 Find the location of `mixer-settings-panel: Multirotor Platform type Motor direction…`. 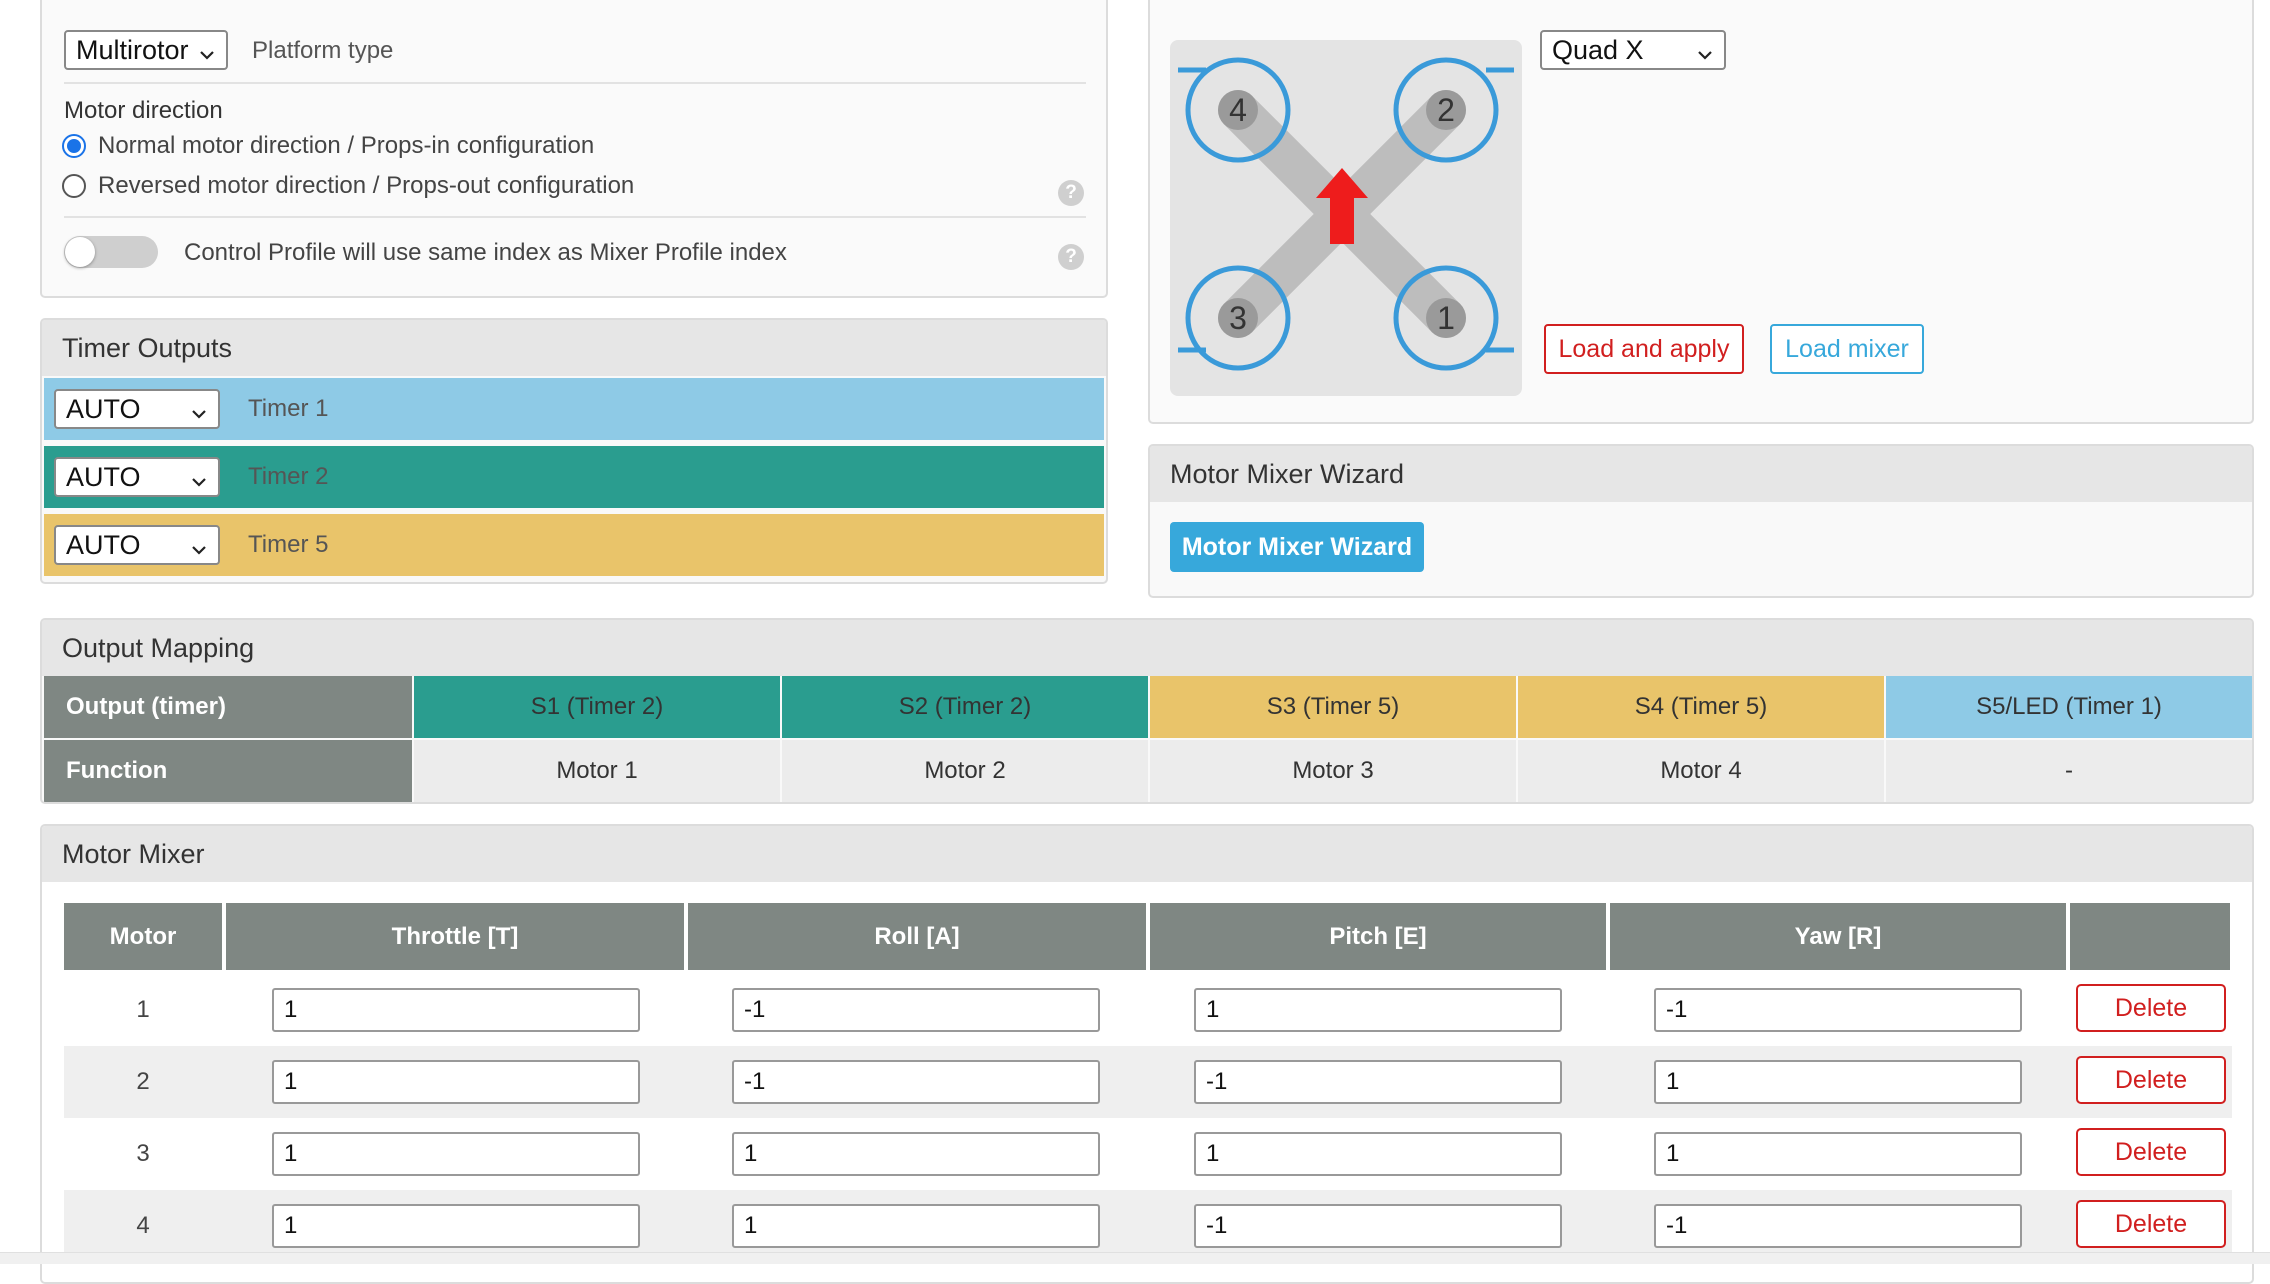

mixer-settings-panel: Multirotor Platform type Motor direction… is located at coordinates (574, 149).